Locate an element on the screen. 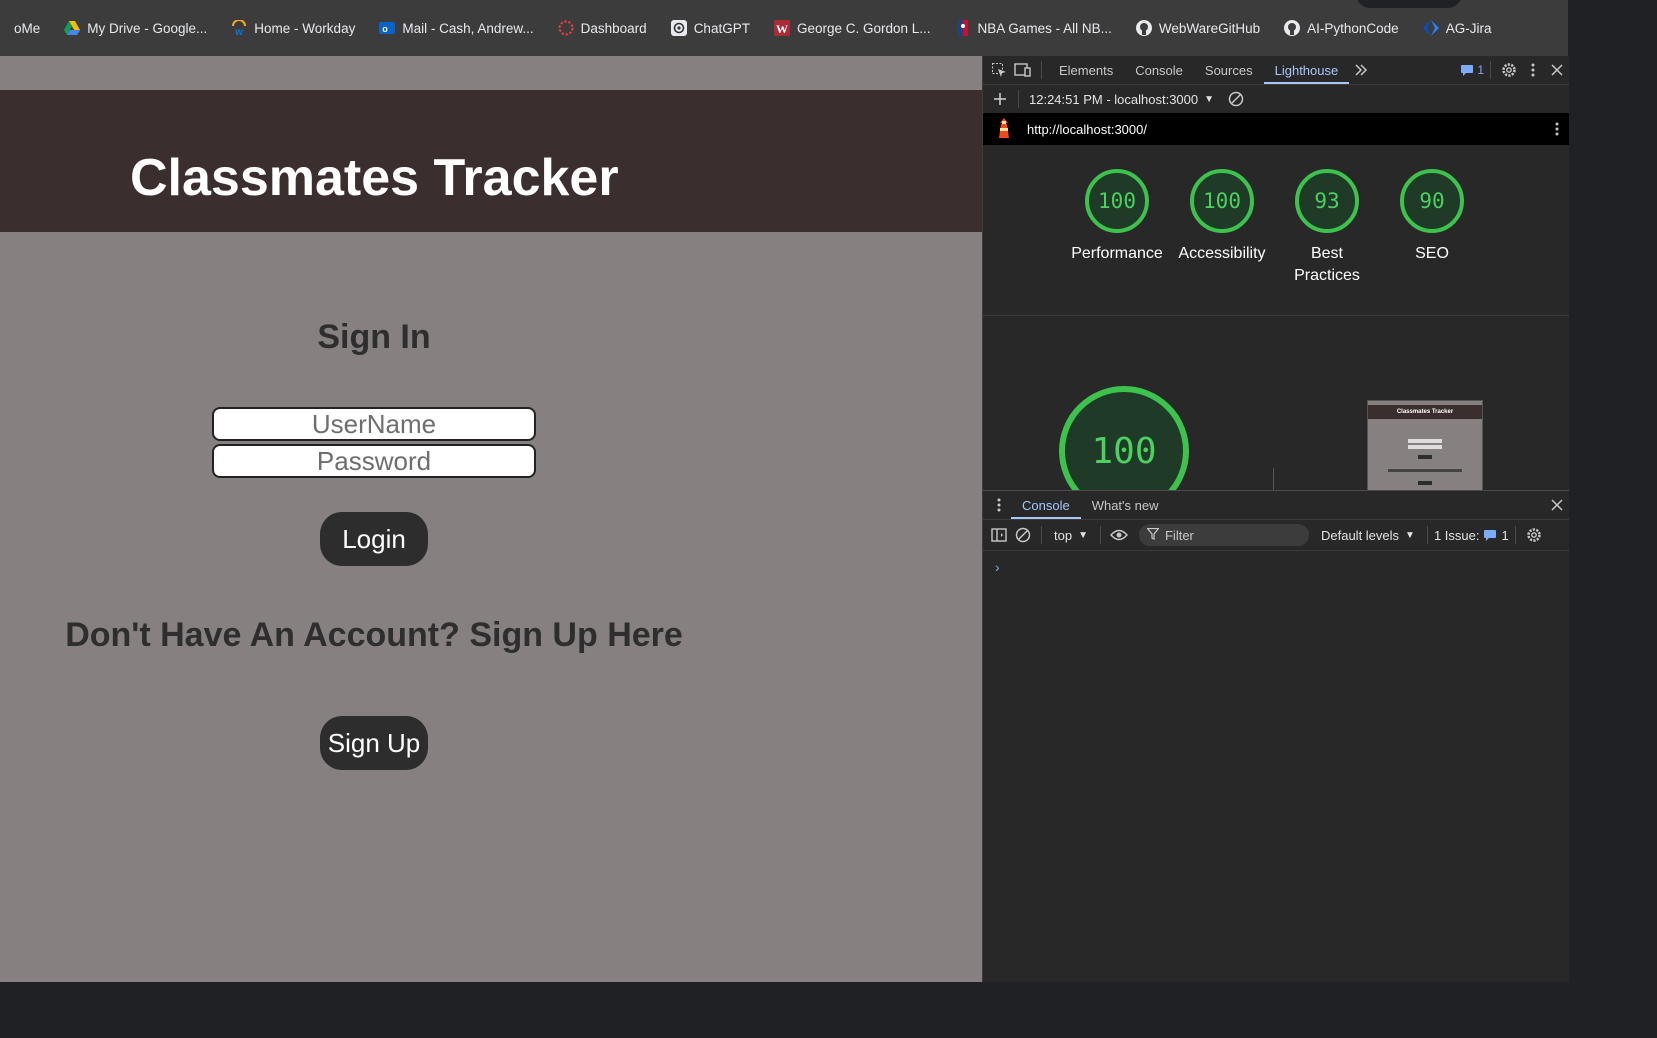  bookmark-ai-pythoncode: AI-PythonCode is located at coordinates (1339, 28).